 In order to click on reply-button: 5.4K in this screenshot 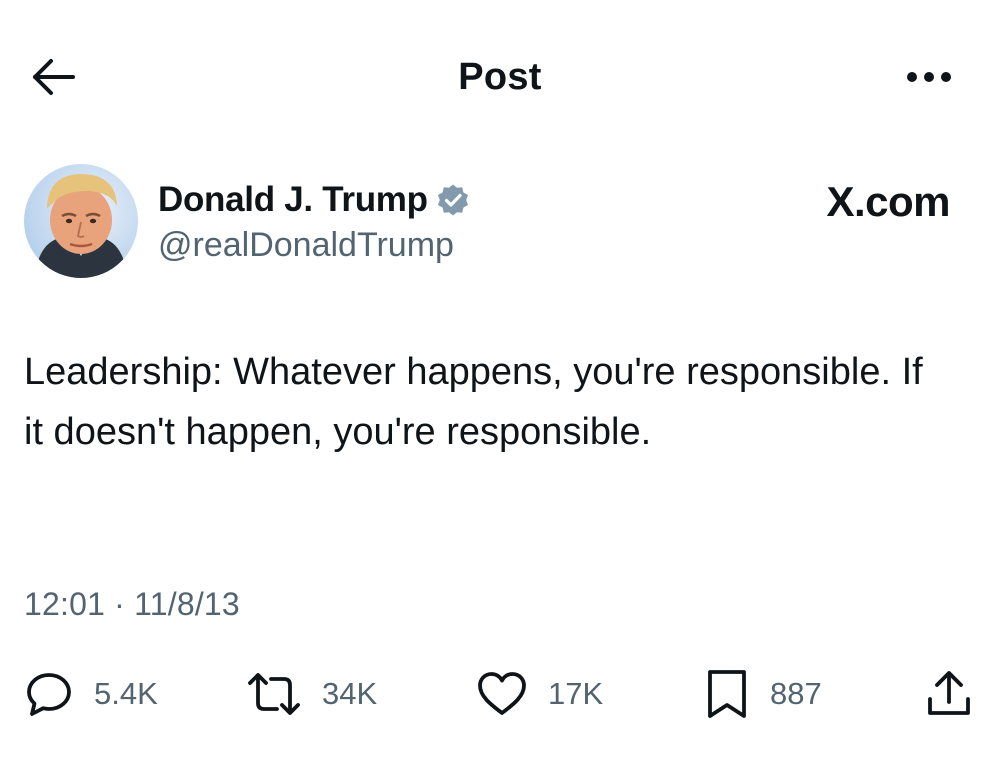, I will do `click(91, 694)`.